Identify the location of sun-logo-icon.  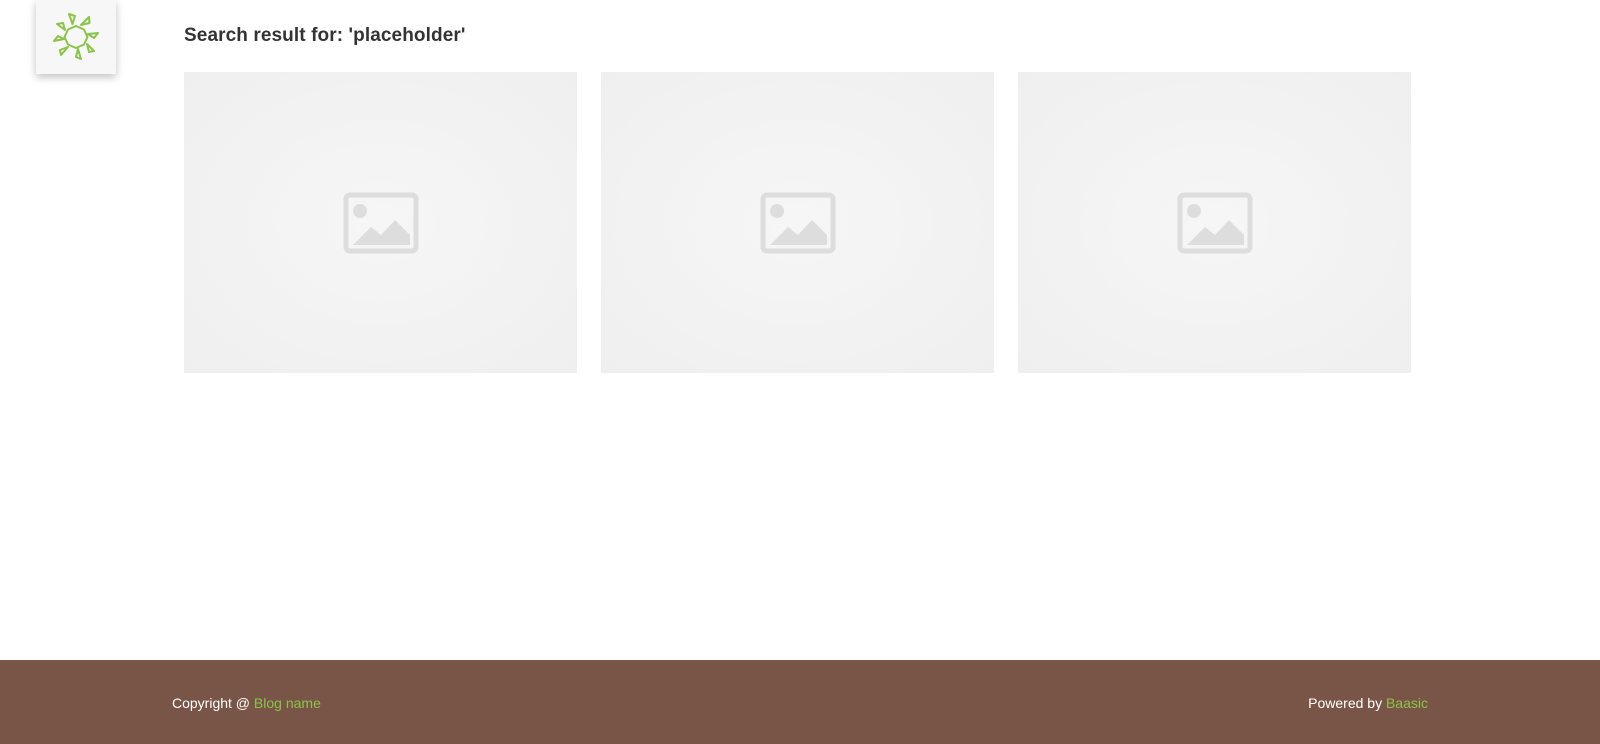
(76, 36).